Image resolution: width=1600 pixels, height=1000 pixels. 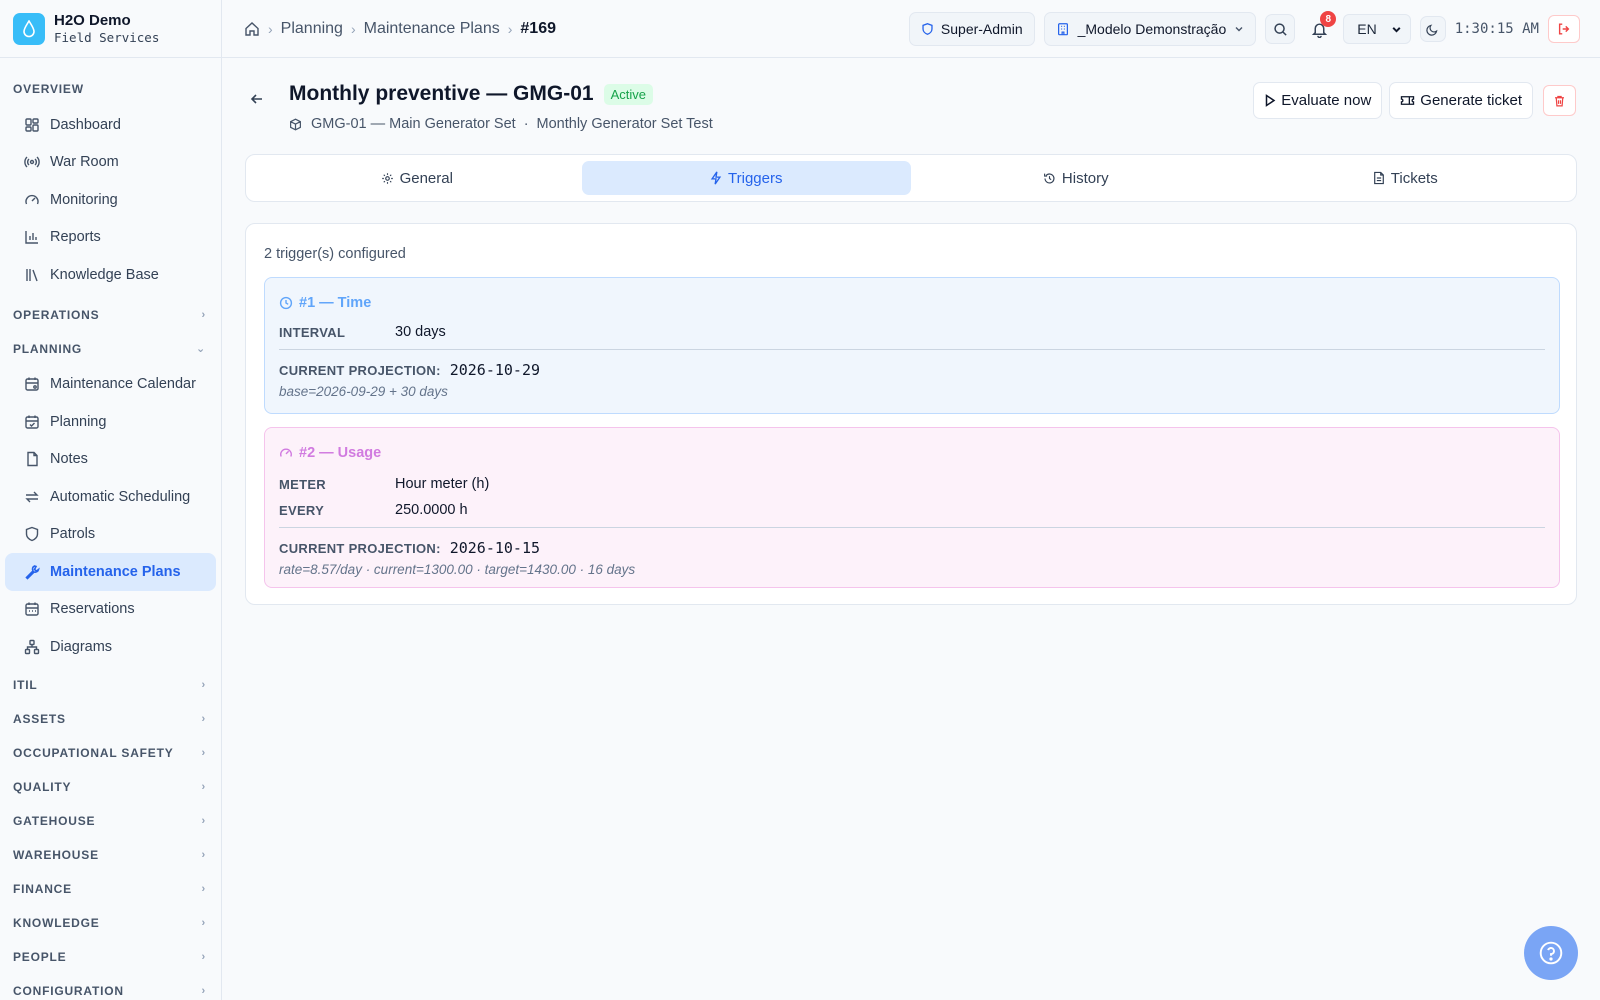 I want to click on help-button, so click(x=1551, y=953).